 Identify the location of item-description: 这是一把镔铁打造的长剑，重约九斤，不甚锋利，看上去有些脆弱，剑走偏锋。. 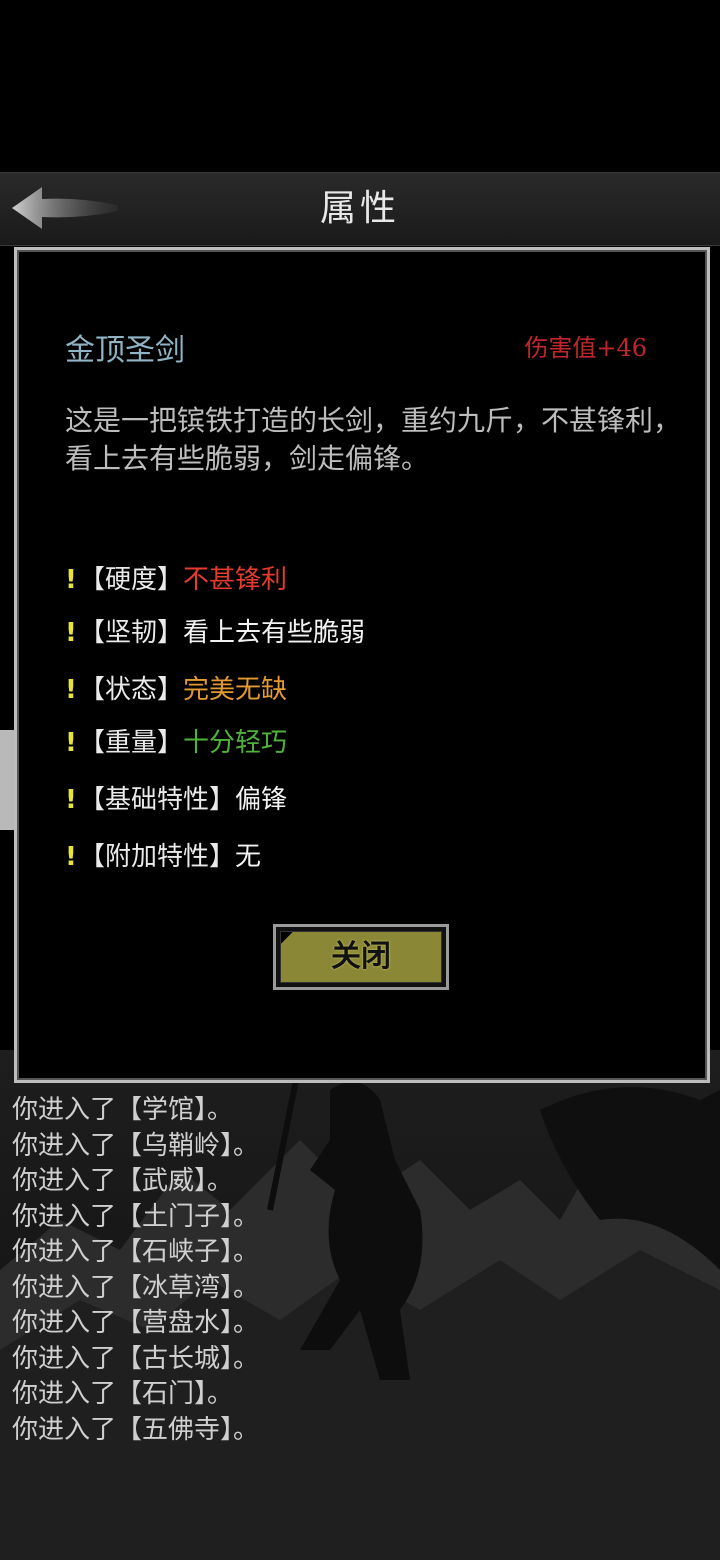
(373, 439).